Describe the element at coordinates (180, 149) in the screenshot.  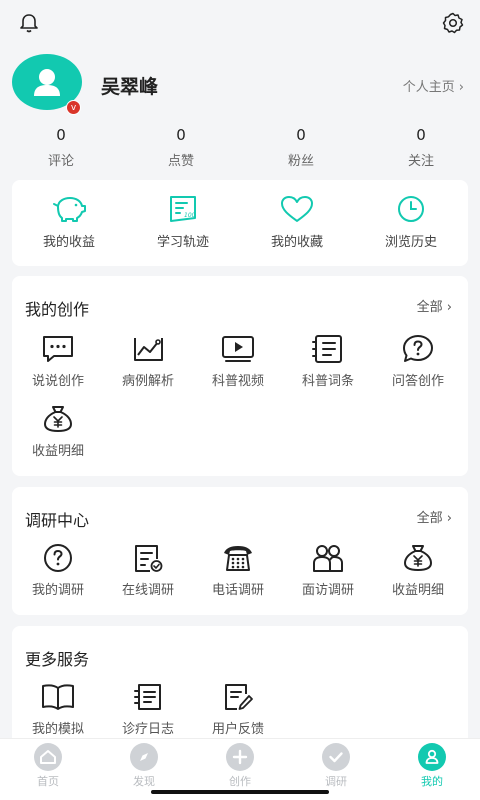
I see `stat-likes: 0 点赞` at that location.